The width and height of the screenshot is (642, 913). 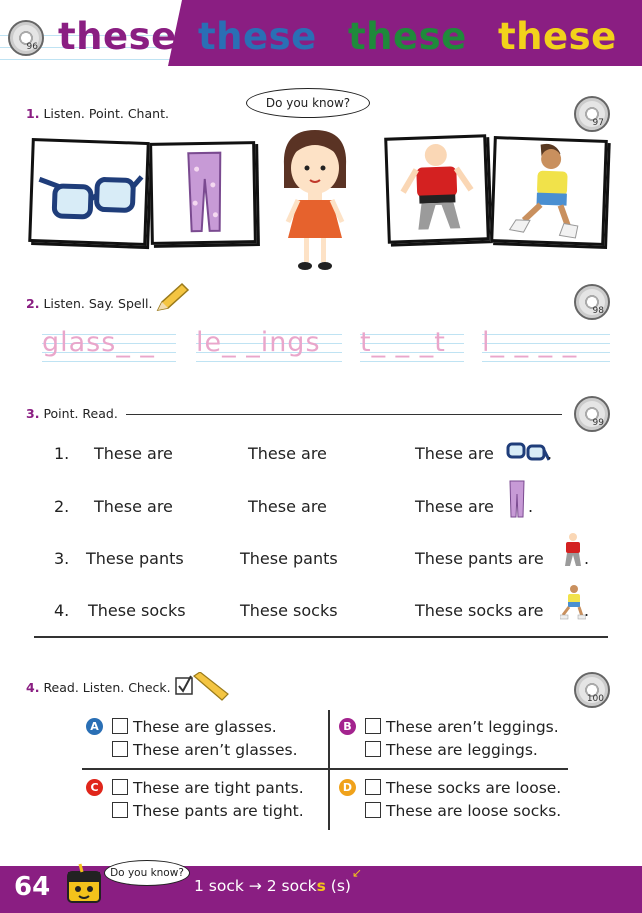 I want to click on cd-track-number: 100, so click(x=595, y=699).